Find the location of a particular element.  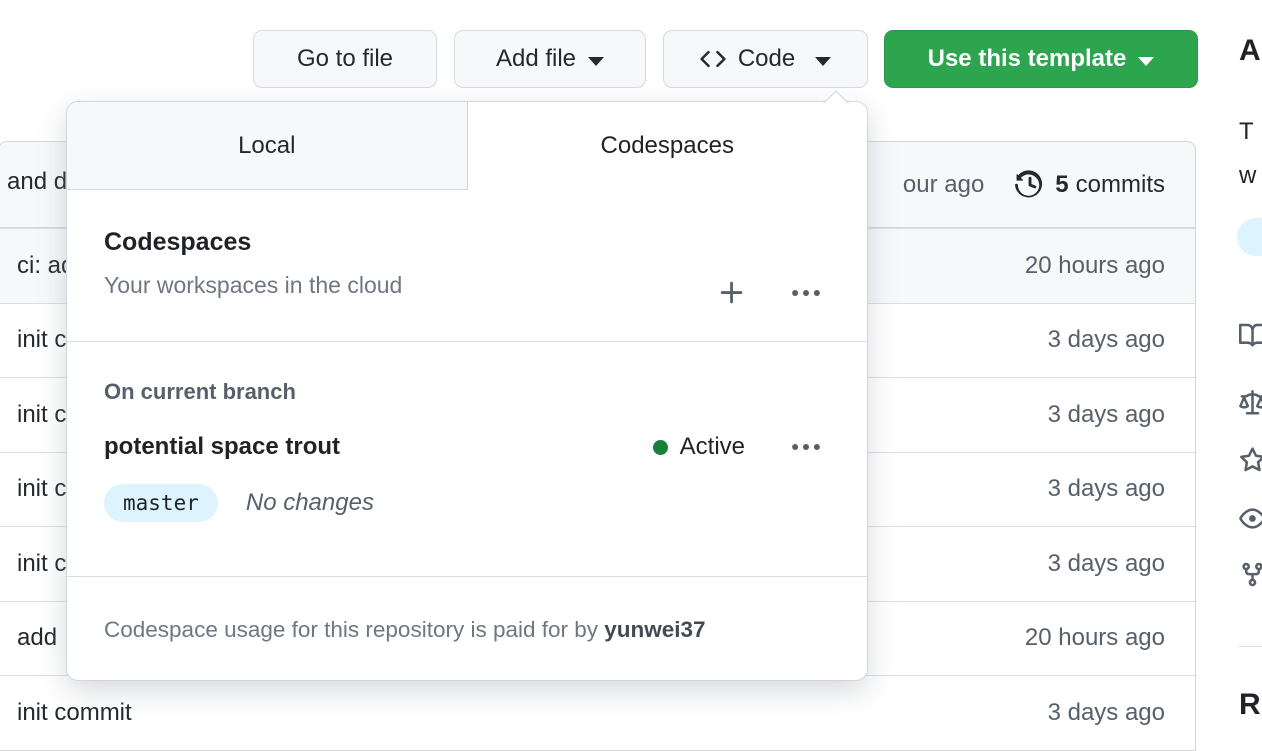

commits-label: commits is located at coordinates (1120, 185).